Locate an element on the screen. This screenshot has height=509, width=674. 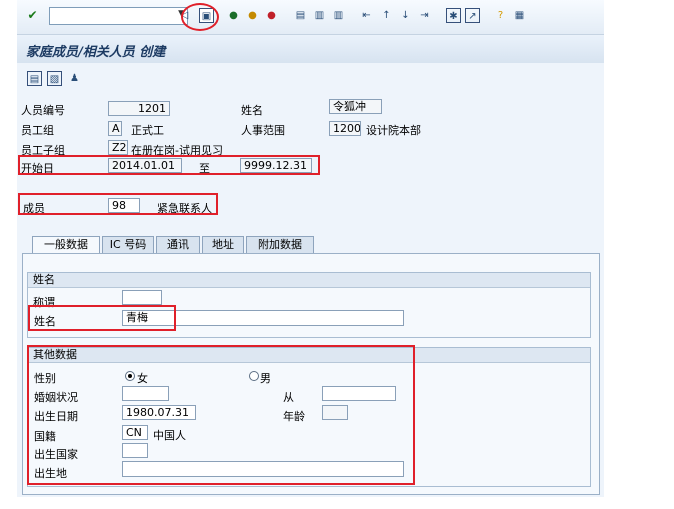
area-label: 人事范围 is located at coordinates (263, 130).